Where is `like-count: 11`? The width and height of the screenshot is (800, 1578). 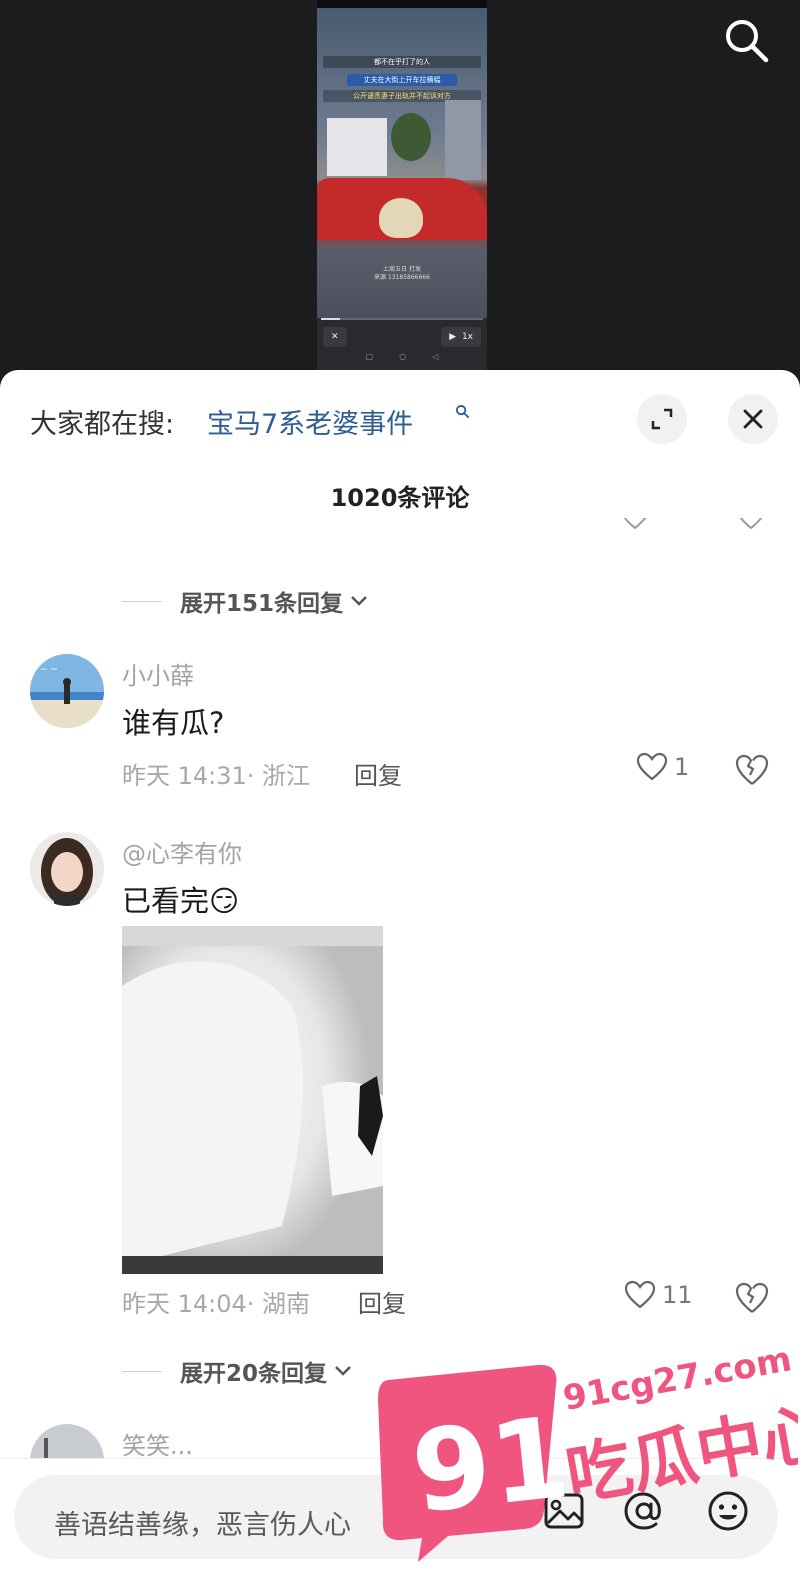 like-count: 11 is located at coordinates (677, 1295).